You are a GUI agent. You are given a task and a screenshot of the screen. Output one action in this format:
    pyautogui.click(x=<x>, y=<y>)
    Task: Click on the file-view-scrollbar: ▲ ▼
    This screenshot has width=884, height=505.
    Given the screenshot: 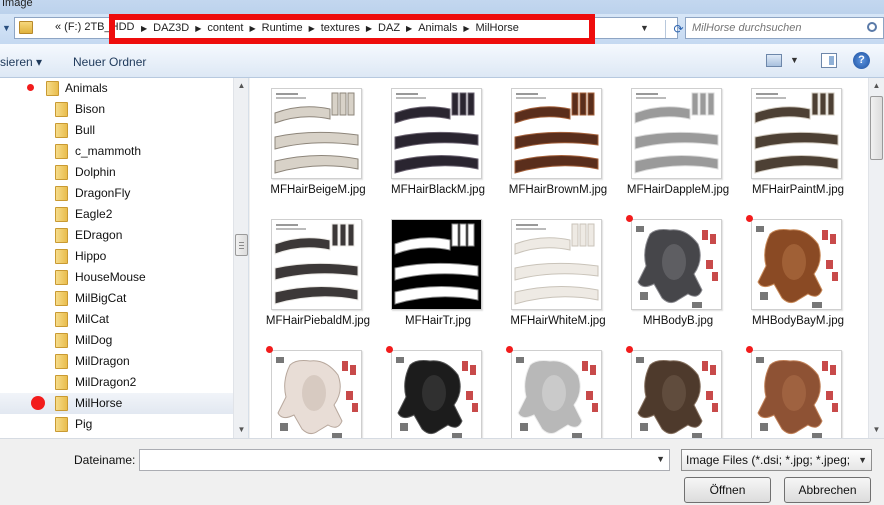 What is the action you would take?
    pyautogui.click(x=876, y=258)
    